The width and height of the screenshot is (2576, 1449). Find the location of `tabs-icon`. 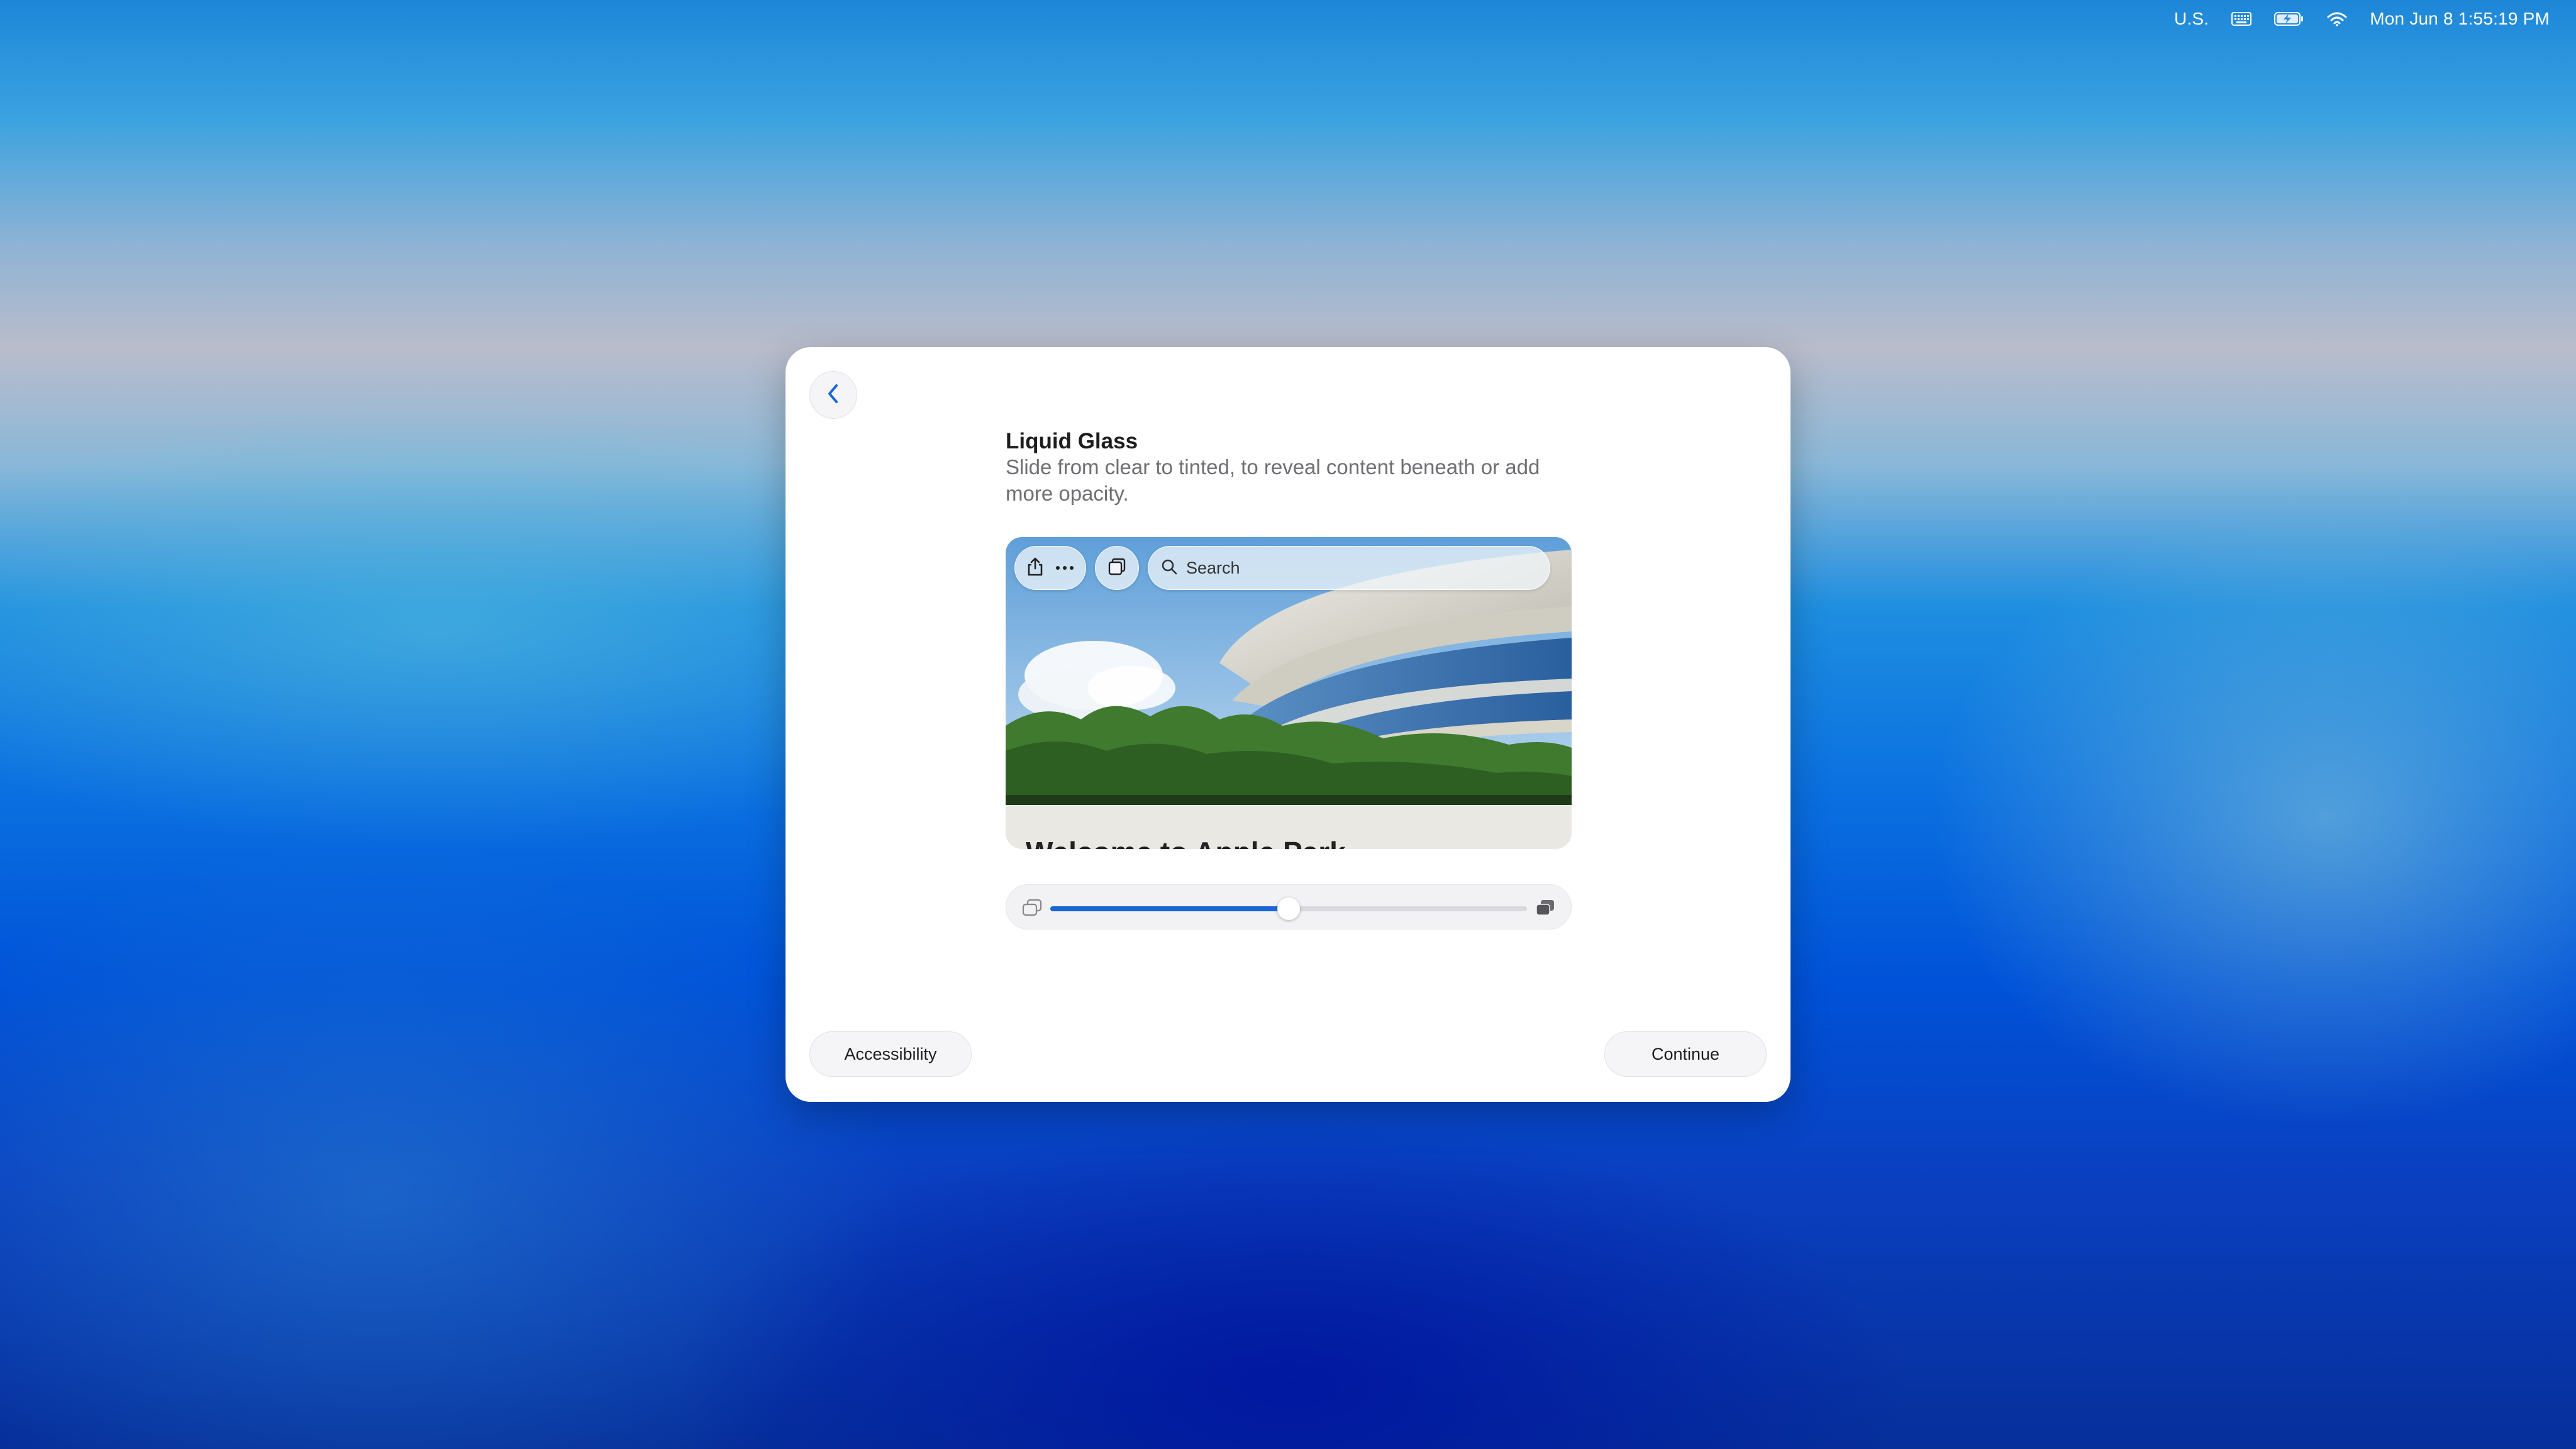

tabs-icon is located at coordinates (1117, 568).